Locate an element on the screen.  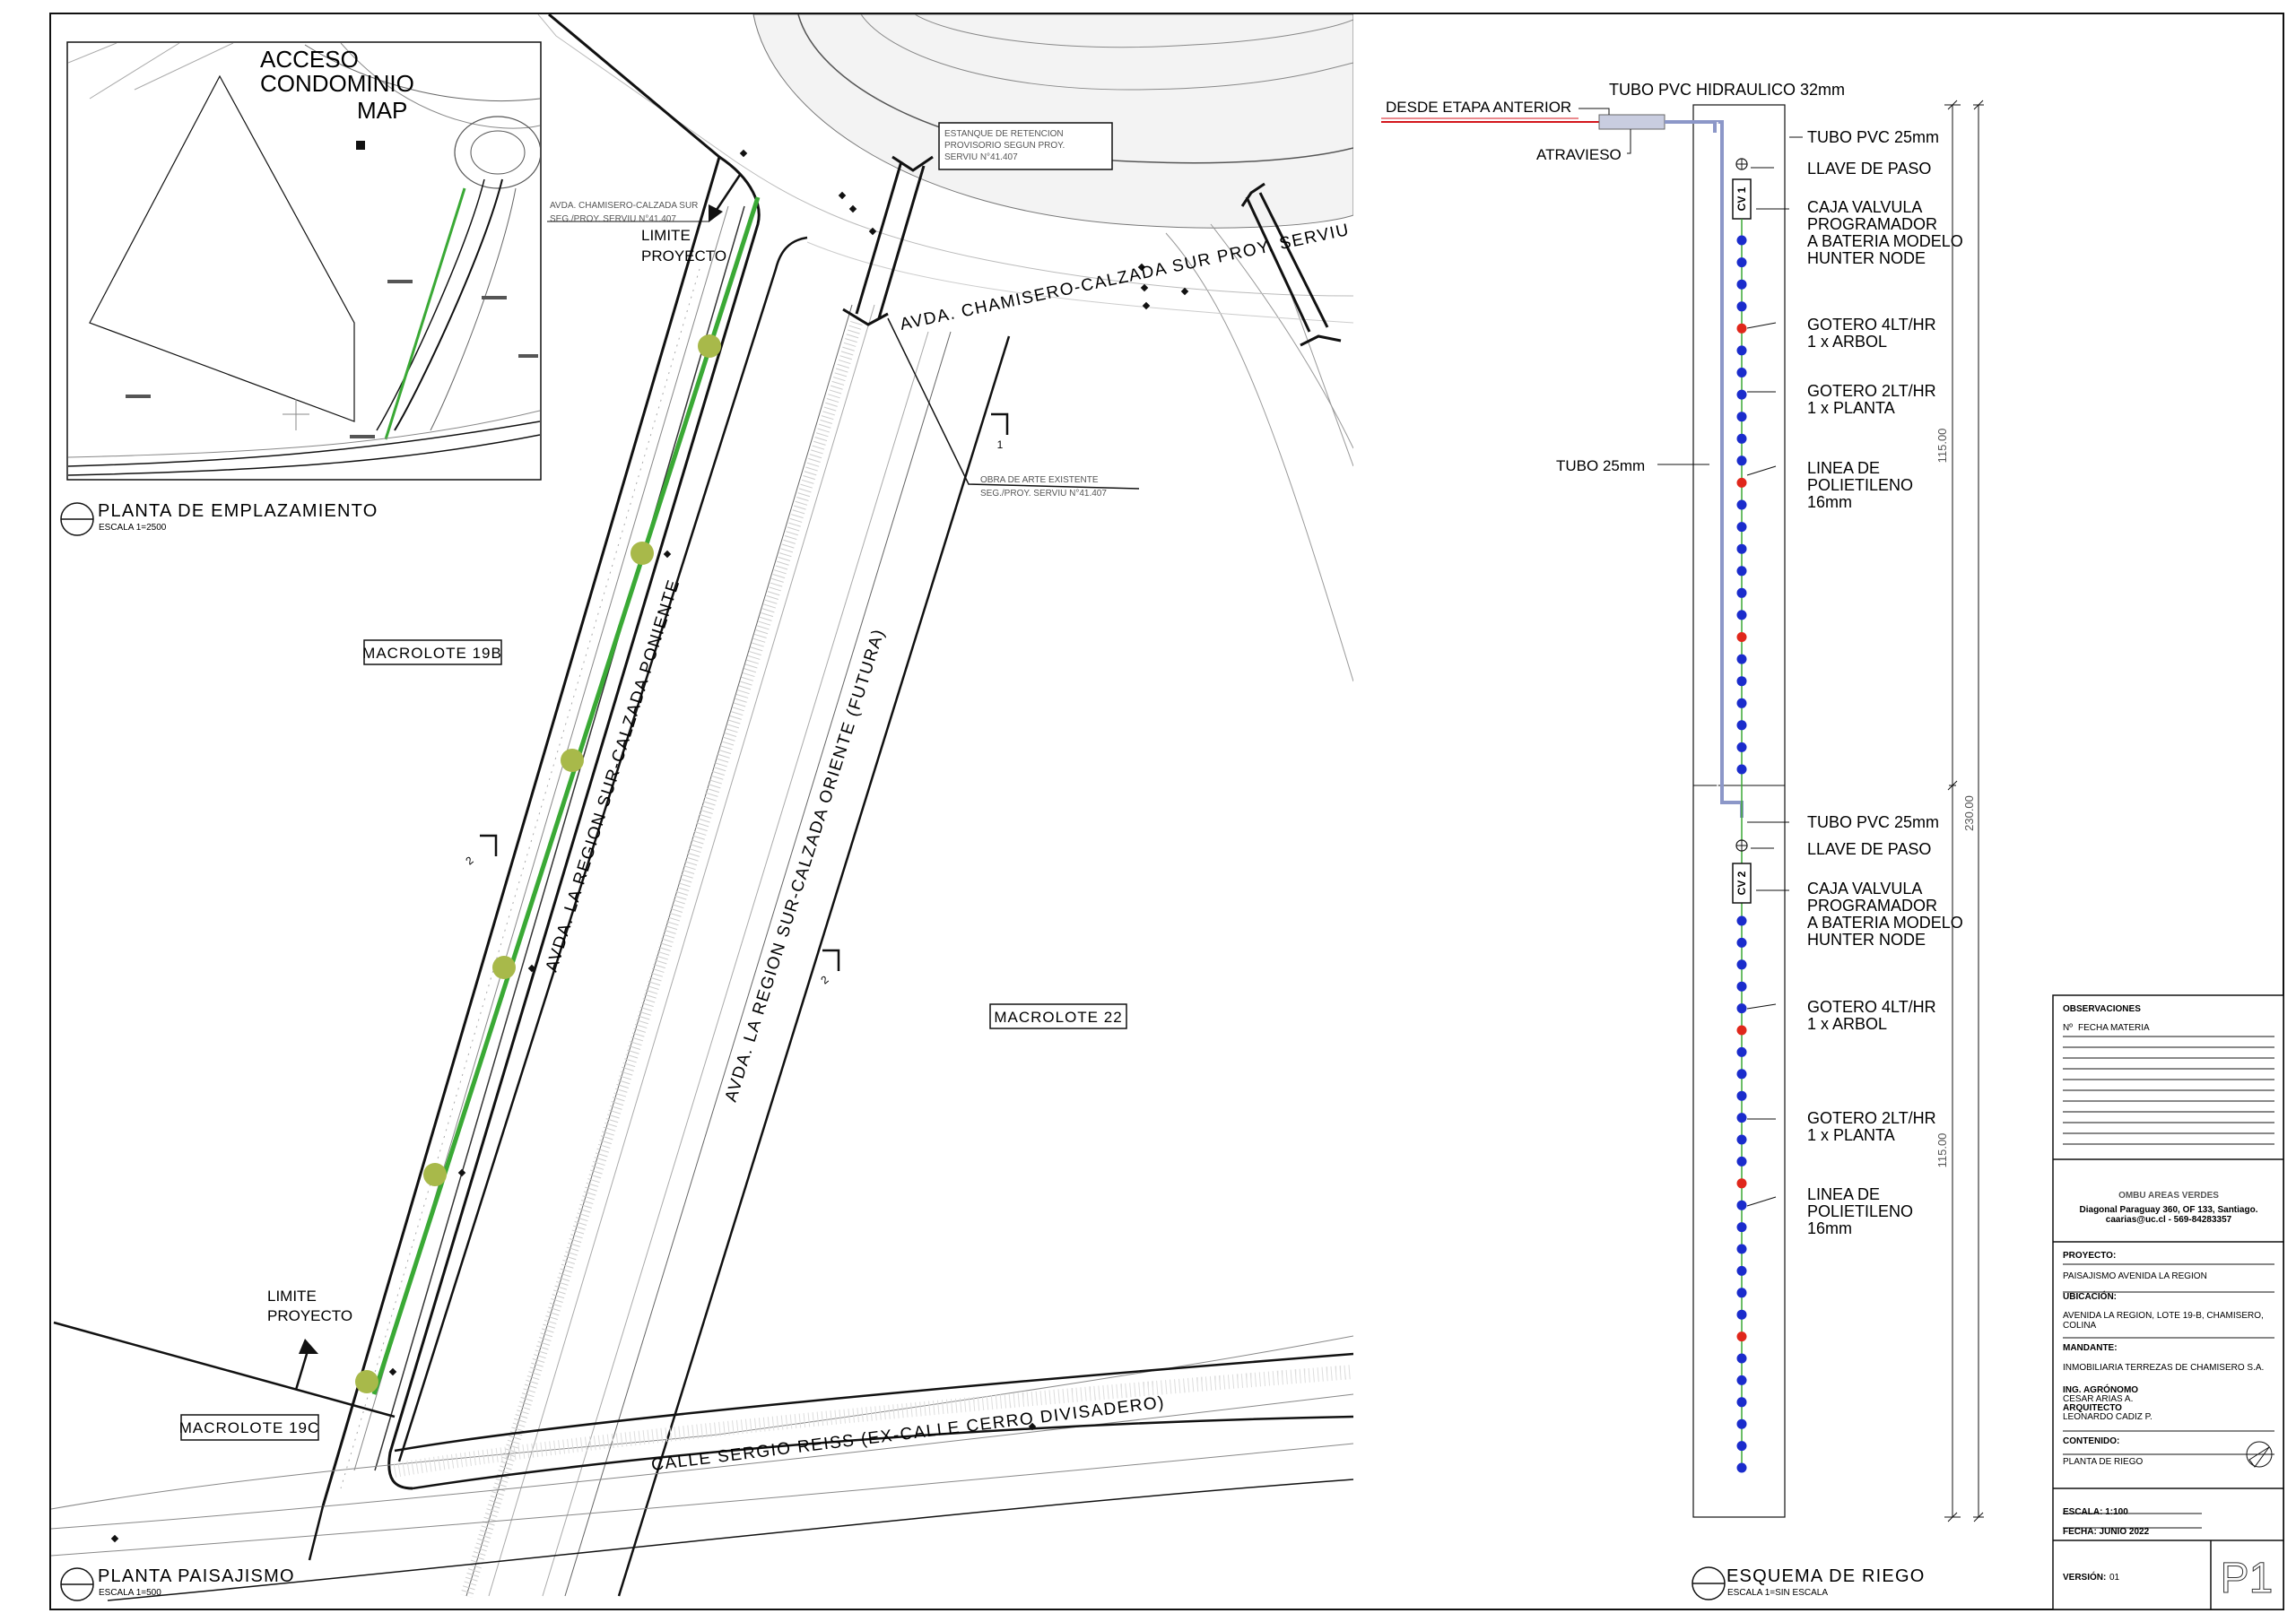
svg-text: CONTENIDO: is located at coordinates (2091, 1441).